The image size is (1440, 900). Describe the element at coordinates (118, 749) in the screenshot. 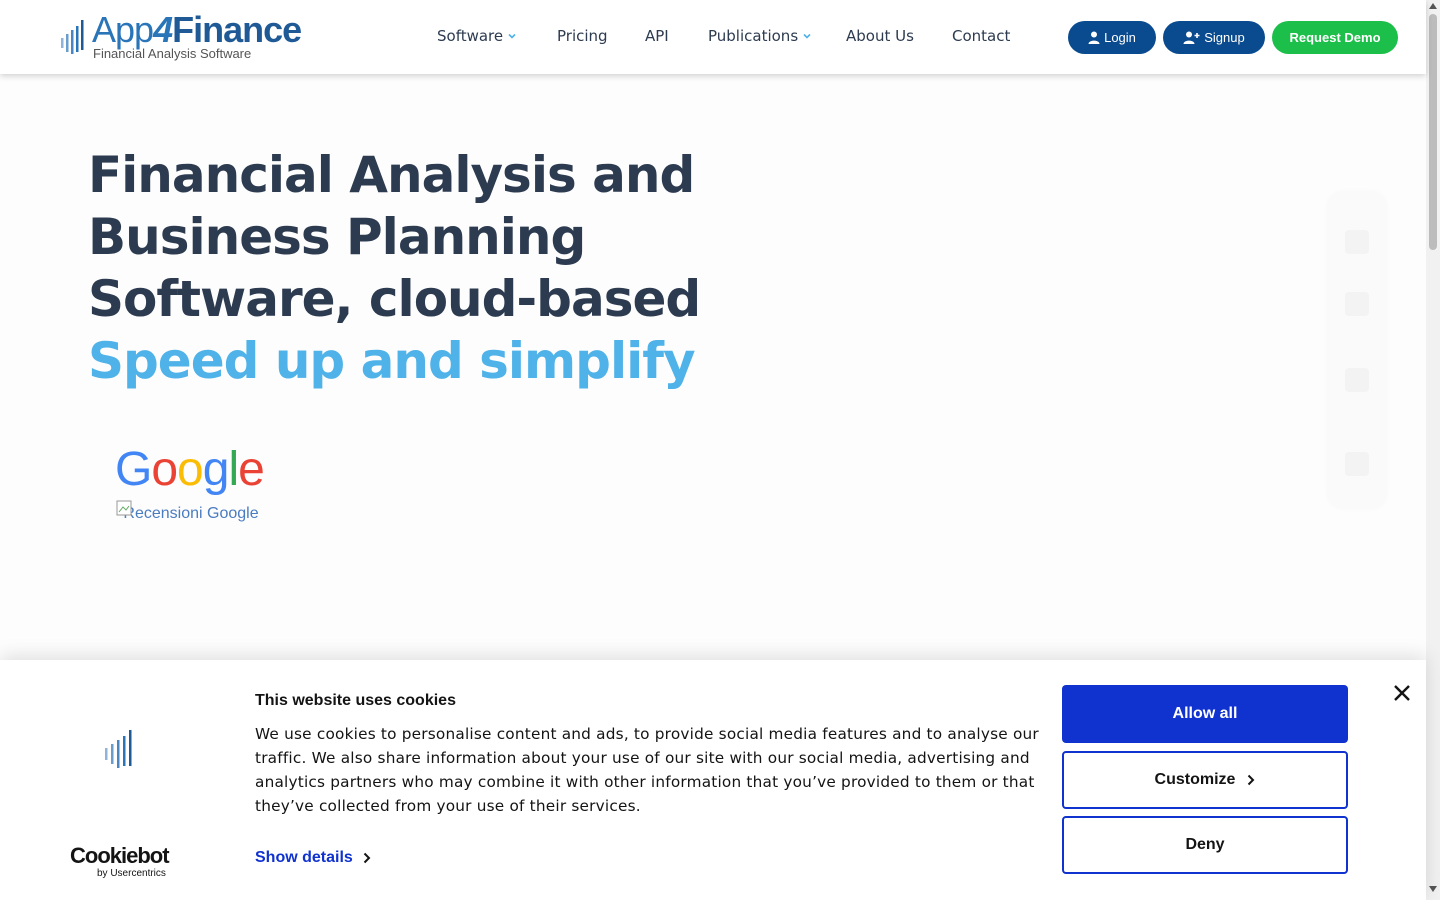

I see `site-logo-bars-icon` at that location.